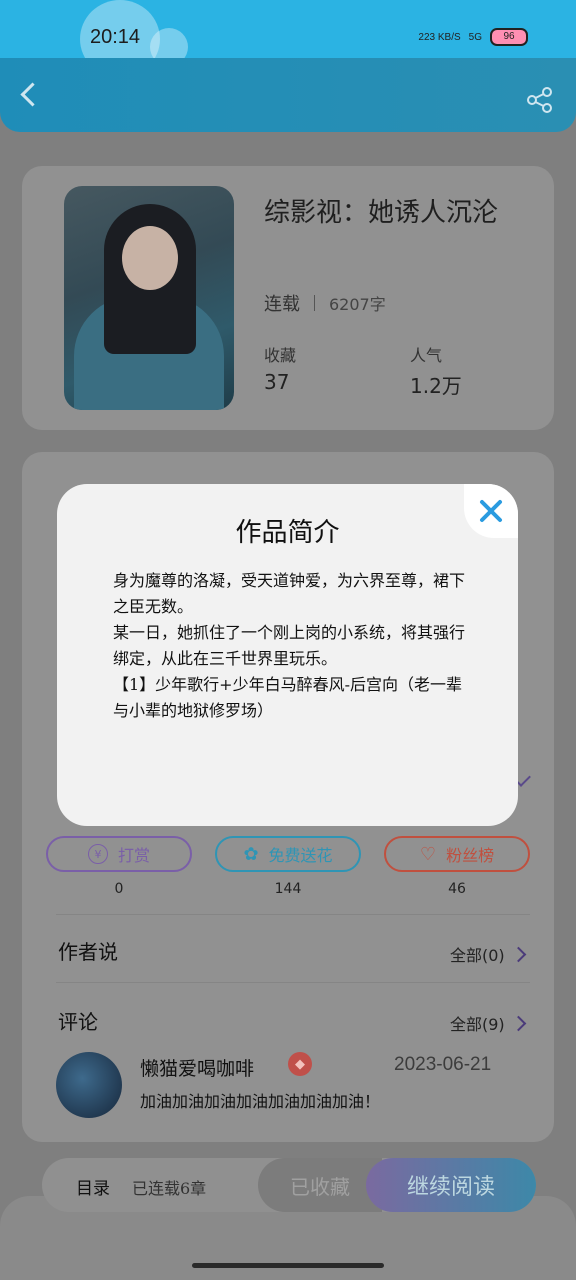 The width and height of the screenshot is (576, 1280). I want to click on word-count: 6207字, so click(357, 304).